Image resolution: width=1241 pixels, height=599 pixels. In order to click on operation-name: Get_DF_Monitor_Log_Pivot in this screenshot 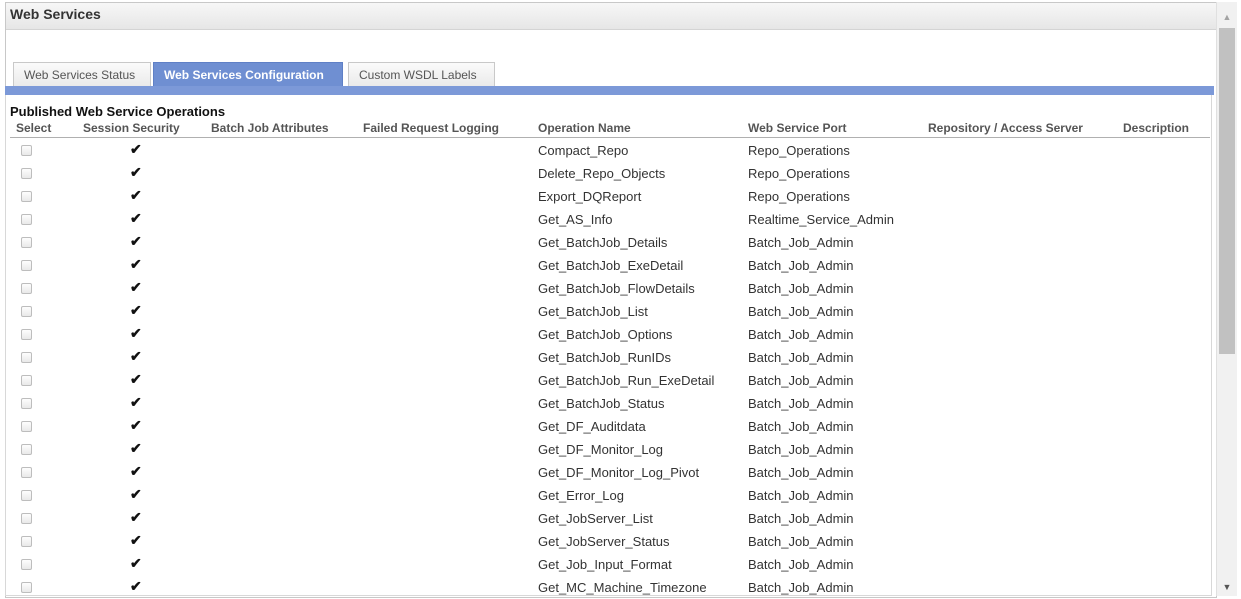, I will do `click(619, 472)`.